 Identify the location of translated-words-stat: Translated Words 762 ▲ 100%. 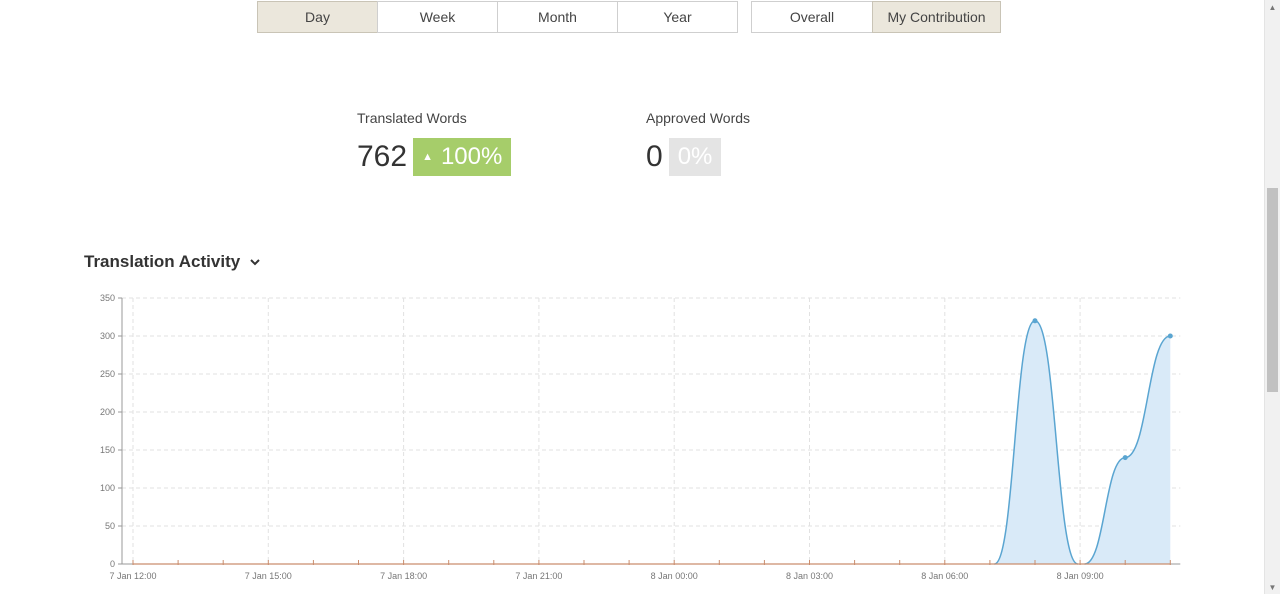
(434, 143).